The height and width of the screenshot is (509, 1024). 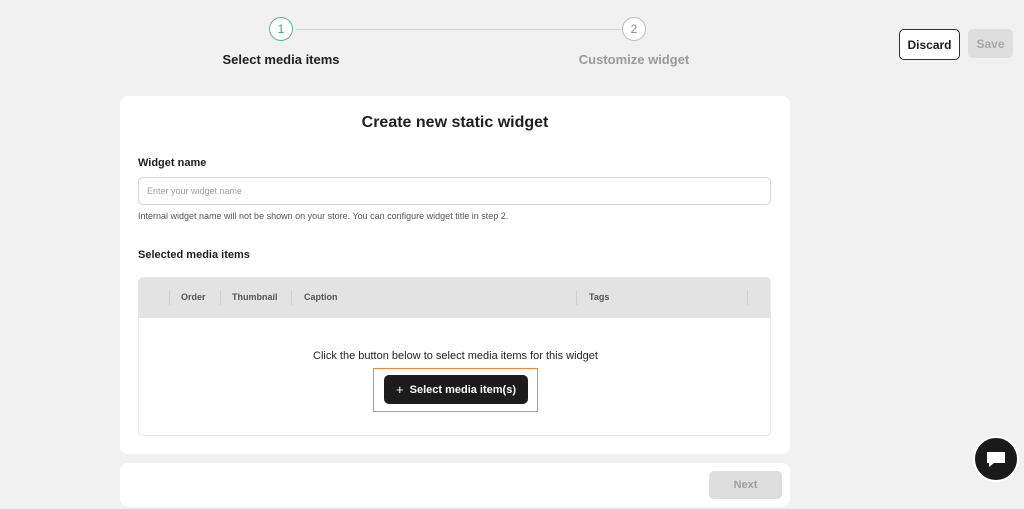 I want to click on select-media-highlight: + Select media item(s), so click(x=455, y=390).